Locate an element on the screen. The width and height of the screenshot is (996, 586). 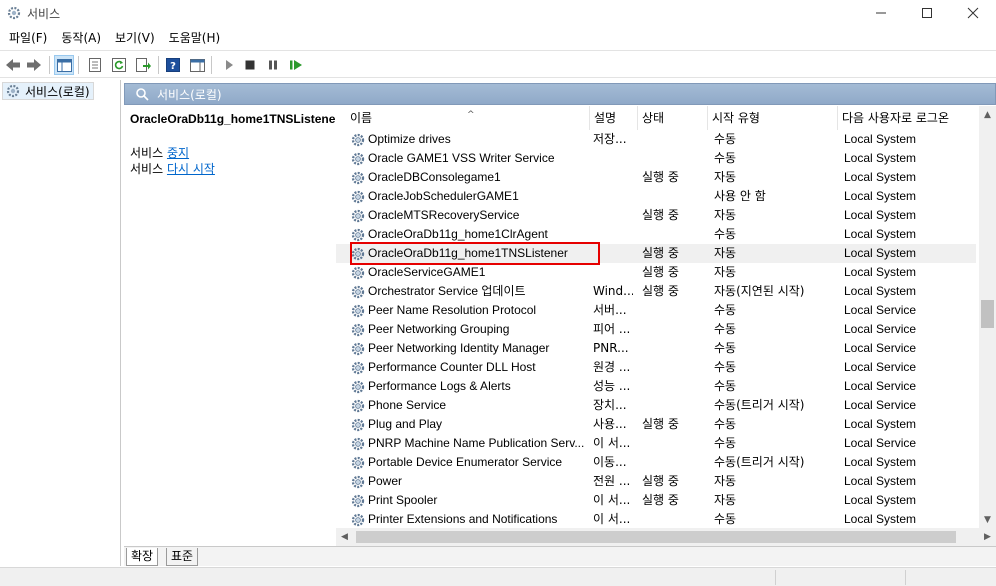
properties-button is located at coordinates (95, 65).